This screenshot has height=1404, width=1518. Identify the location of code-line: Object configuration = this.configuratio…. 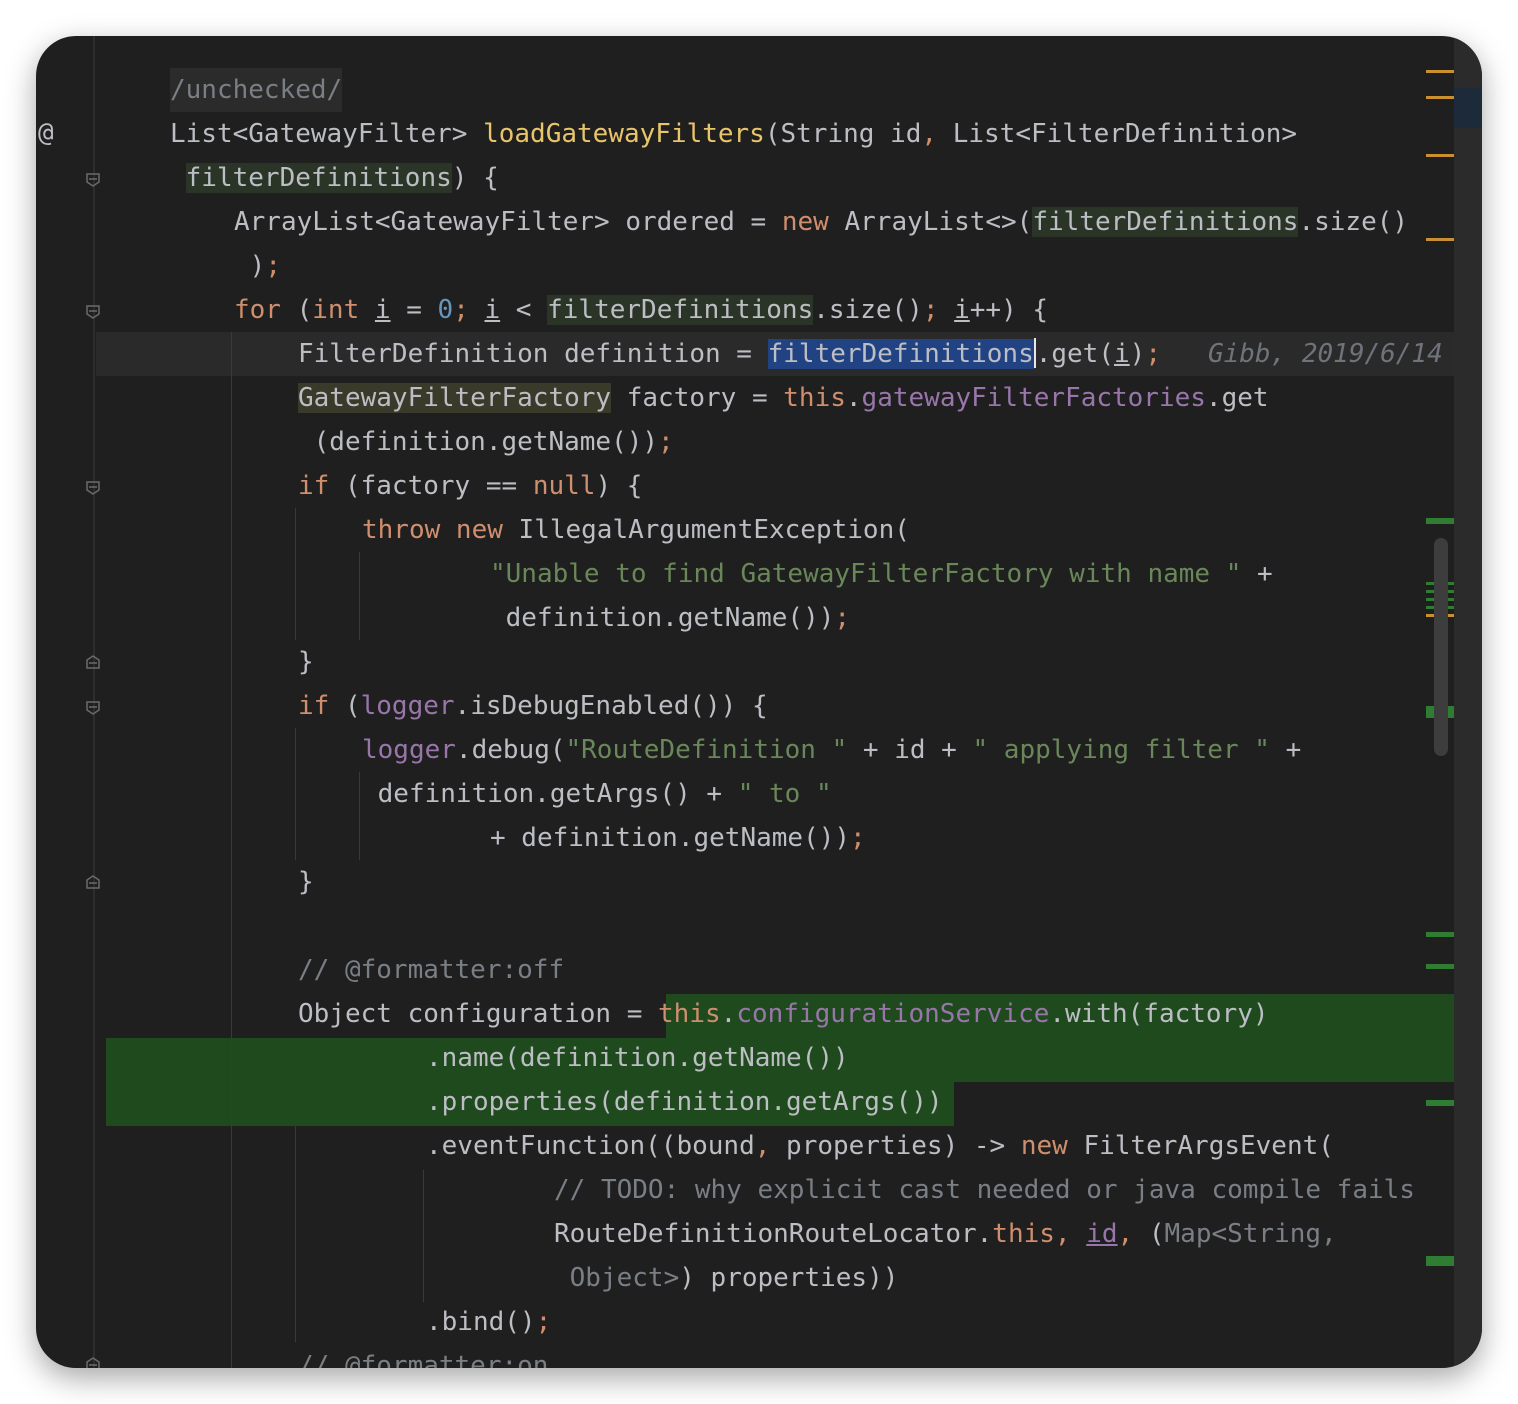
(745, 1014).